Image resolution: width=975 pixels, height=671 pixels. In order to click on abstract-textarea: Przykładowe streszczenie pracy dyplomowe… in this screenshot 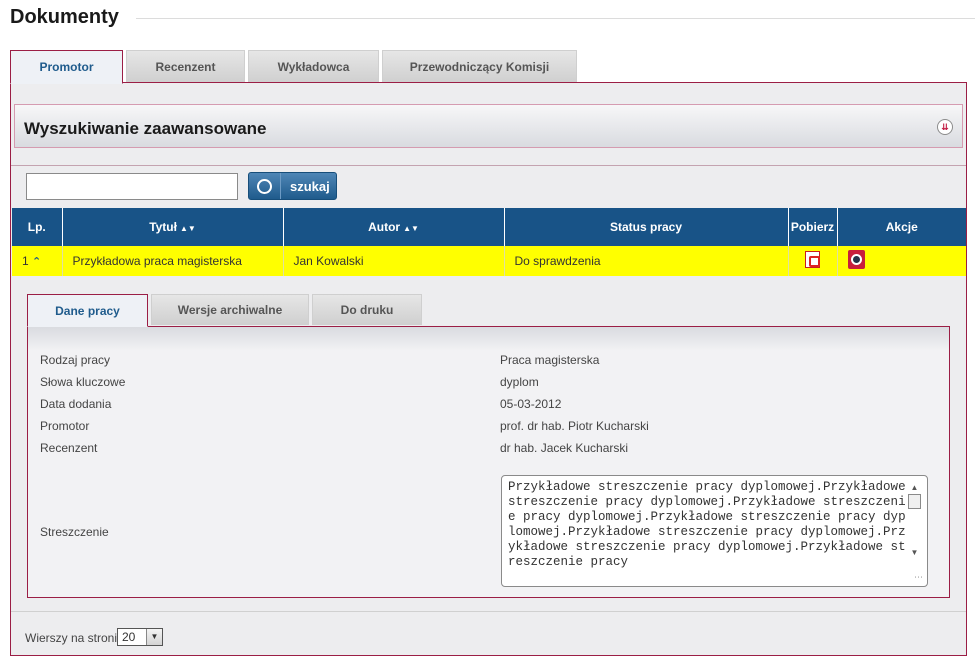, I will do `click(714, 531)`.